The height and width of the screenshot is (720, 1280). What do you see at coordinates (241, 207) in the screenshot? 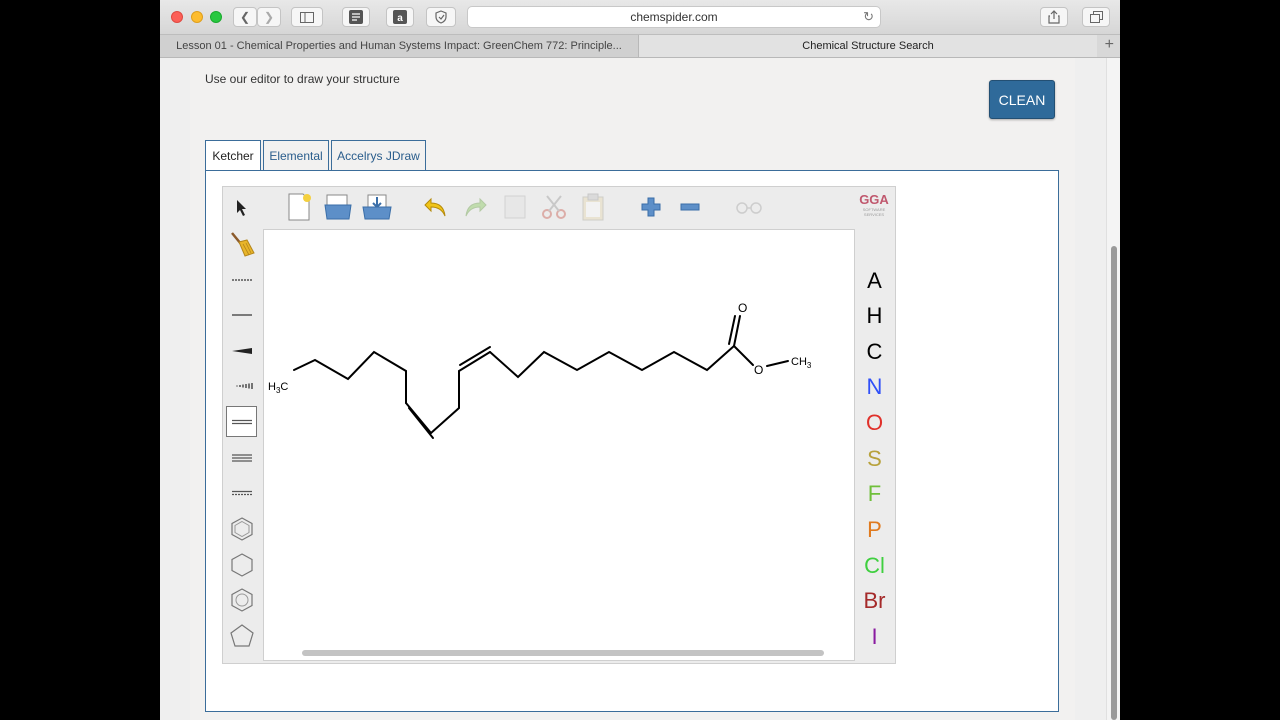
I see `select-tool` at bounding box center [241, 207].